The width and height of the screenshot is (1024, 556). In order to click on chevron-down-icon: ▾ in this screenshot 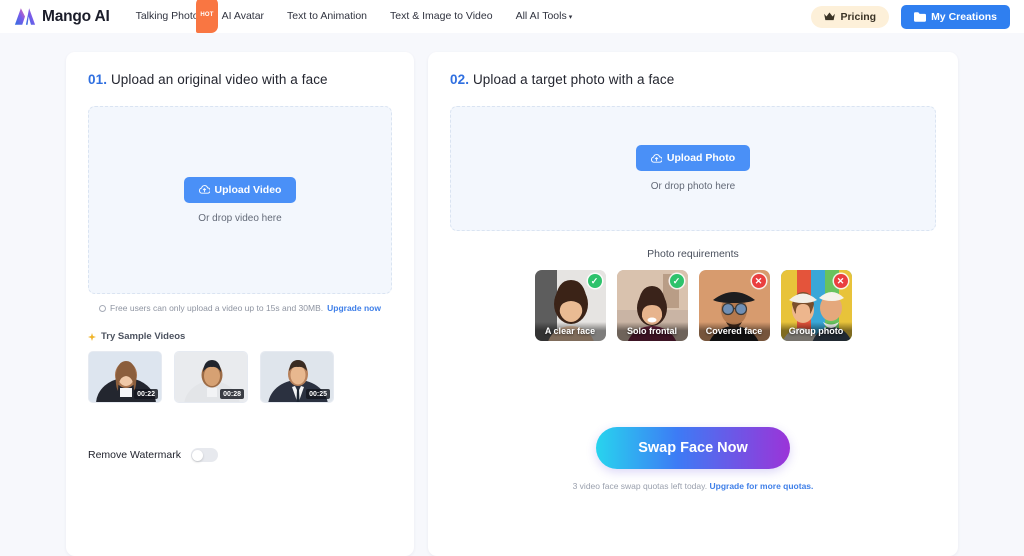, I will do `click(570, 17)`.